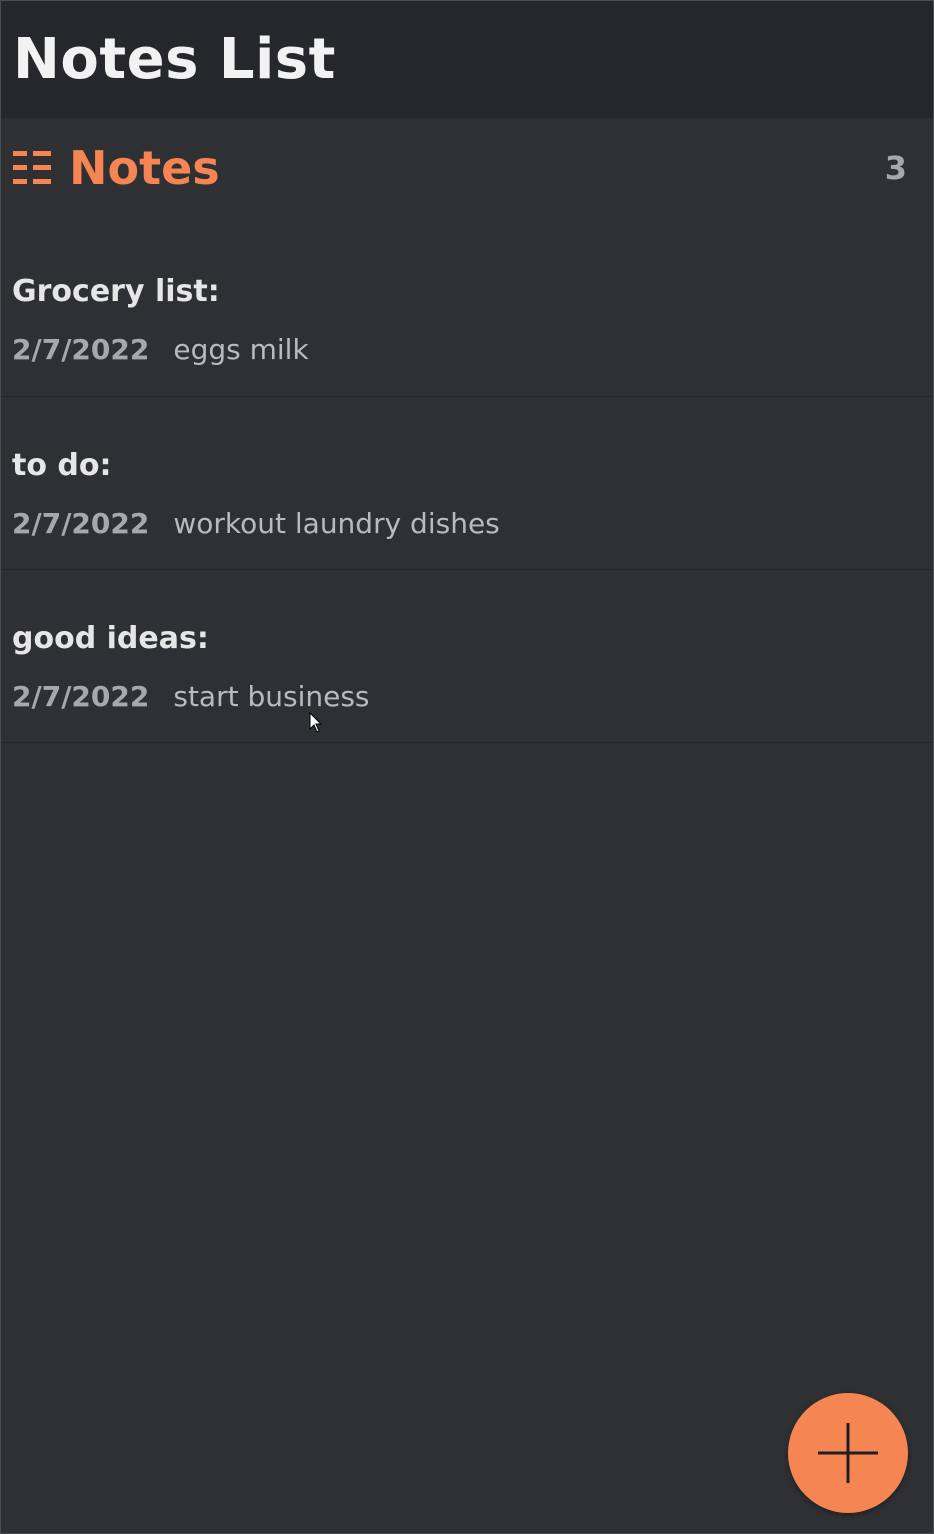  I want to click on plus-icon, so click(848, 1453).